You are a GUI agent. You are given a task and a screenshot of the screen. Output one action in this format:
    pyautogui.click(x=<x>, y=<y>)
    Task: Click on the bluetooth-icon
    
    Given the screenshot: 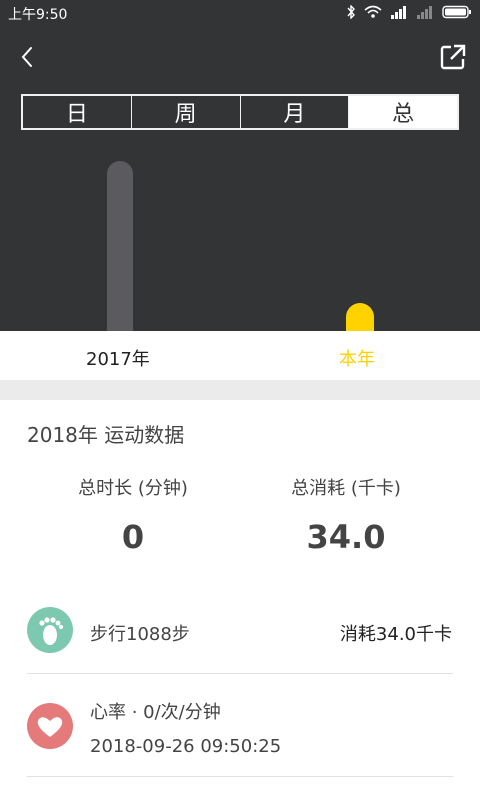 What is the action you would take?
    pyautogui.click(x=351, y=12)
    